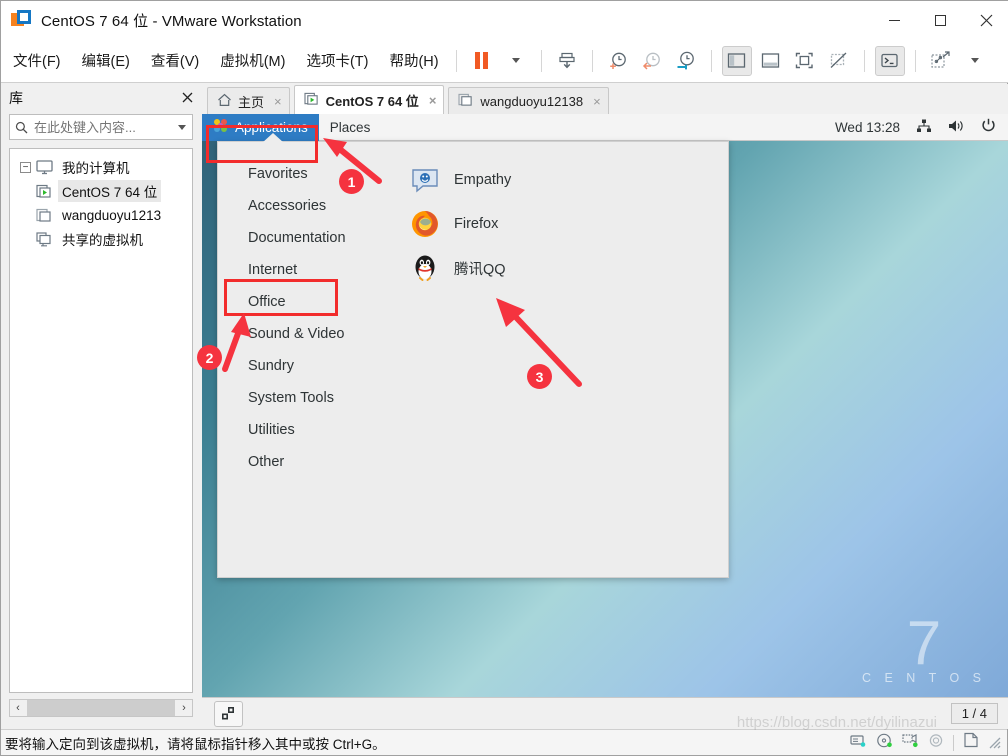 This screenshot has height=756, width=1008. What do you see at coordinates (18, 708) in the screenshot?
I see `scroll-left-arrow: ‹` at bounding box center [18, 708].